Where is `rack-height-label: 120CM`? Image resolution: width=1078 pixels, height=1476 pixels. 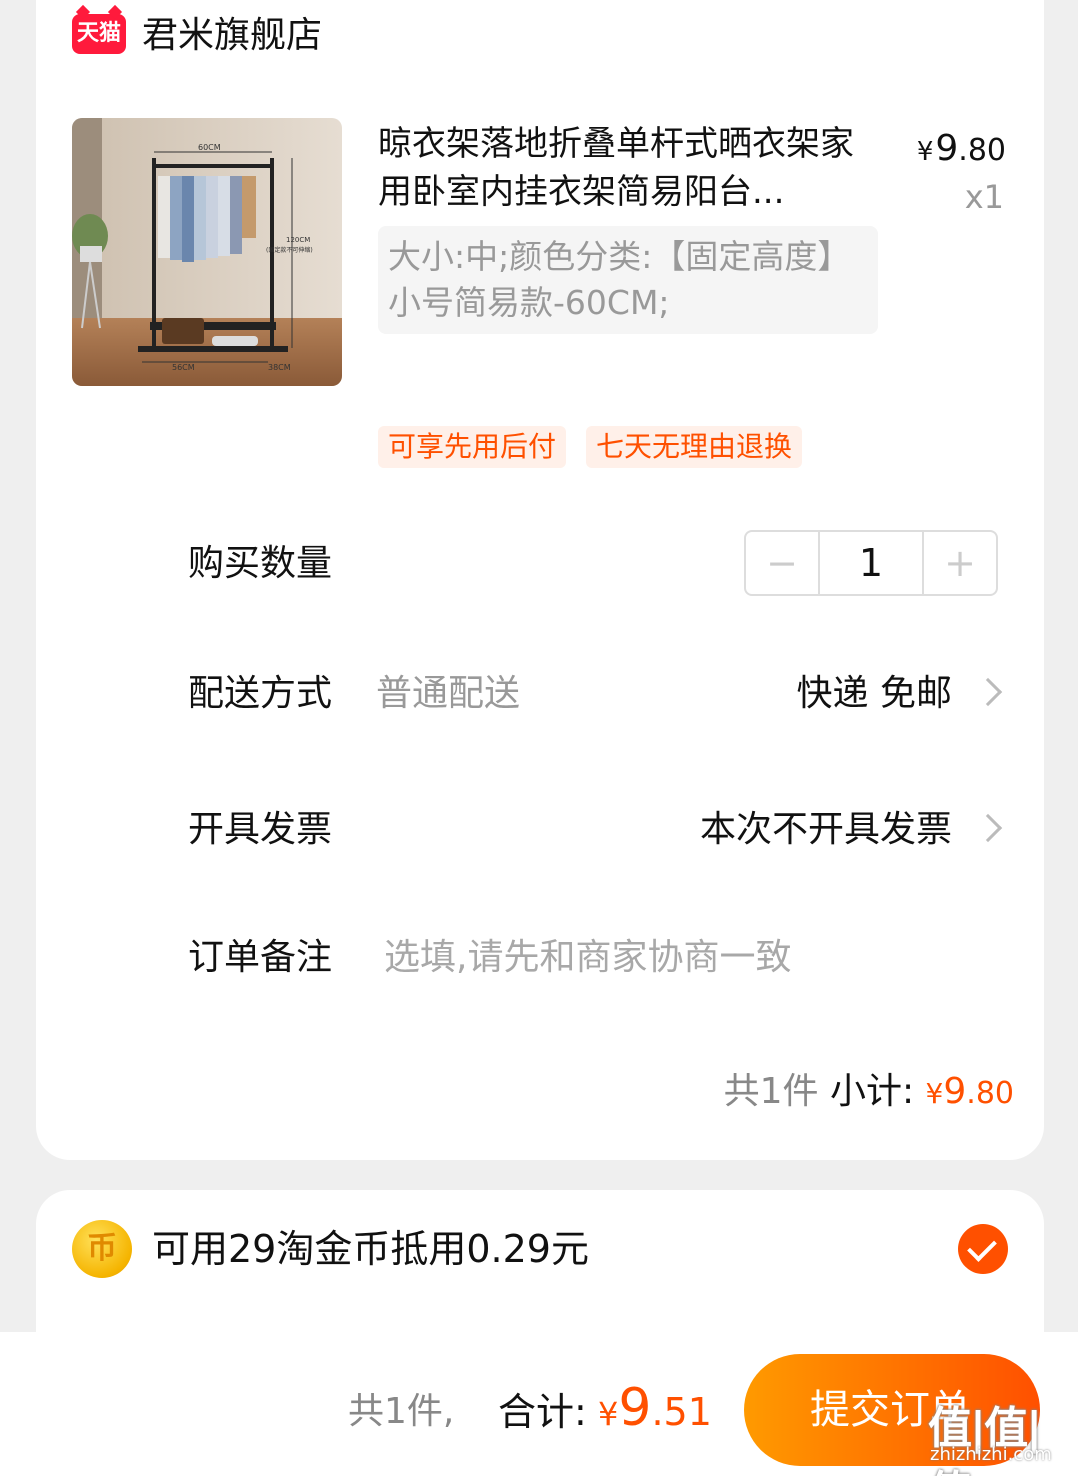
rack-height-label: 120CM is located at coordinates (298, 240).